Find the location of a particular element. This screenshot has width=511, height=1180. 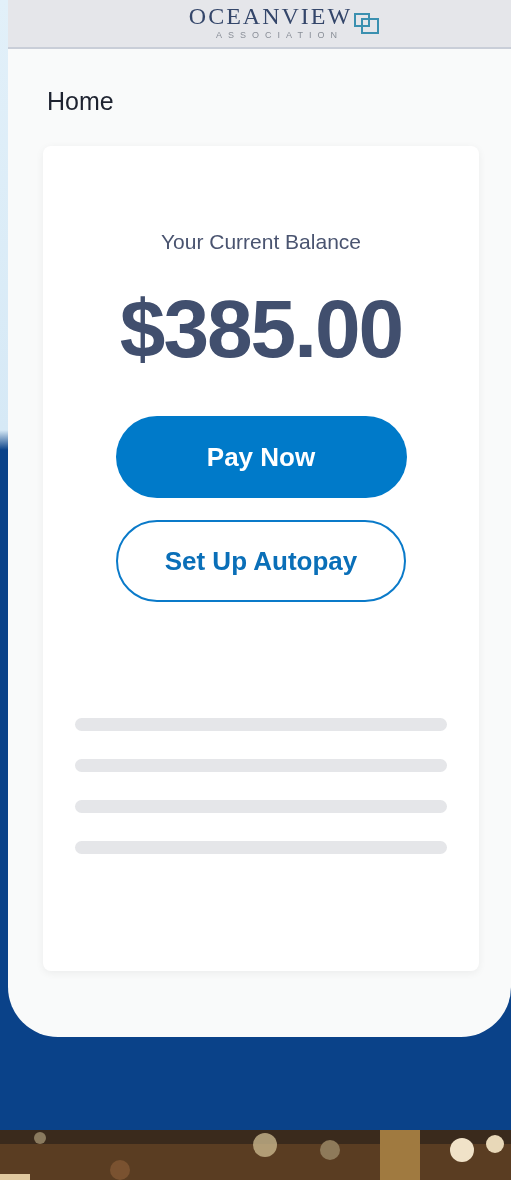

logo-subtitle: ASSOCIATION is located at coordinates (279, 35).